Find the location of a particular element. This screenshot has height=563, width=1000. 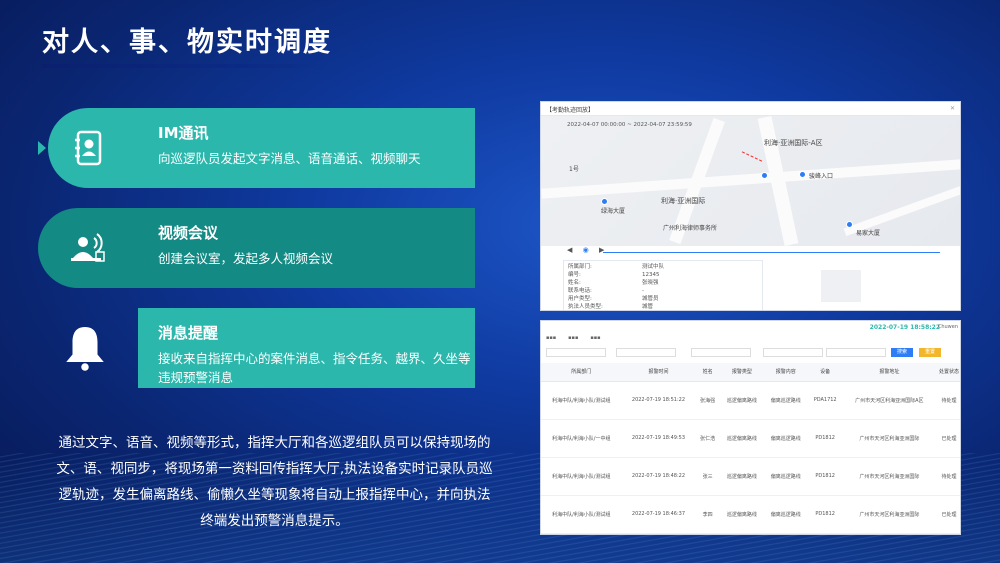

table-cell: 张海强 is located at coordinates (707, 400).